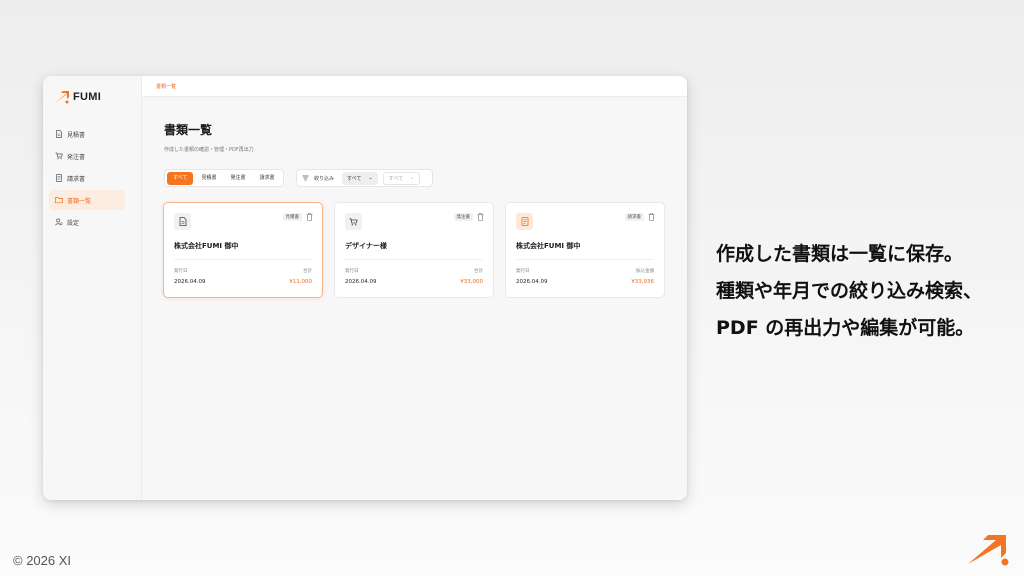 Image resolution: width=1024 pixels, height=576 pixels. I want to click on amount: ¥33,000, so click(471, 282).